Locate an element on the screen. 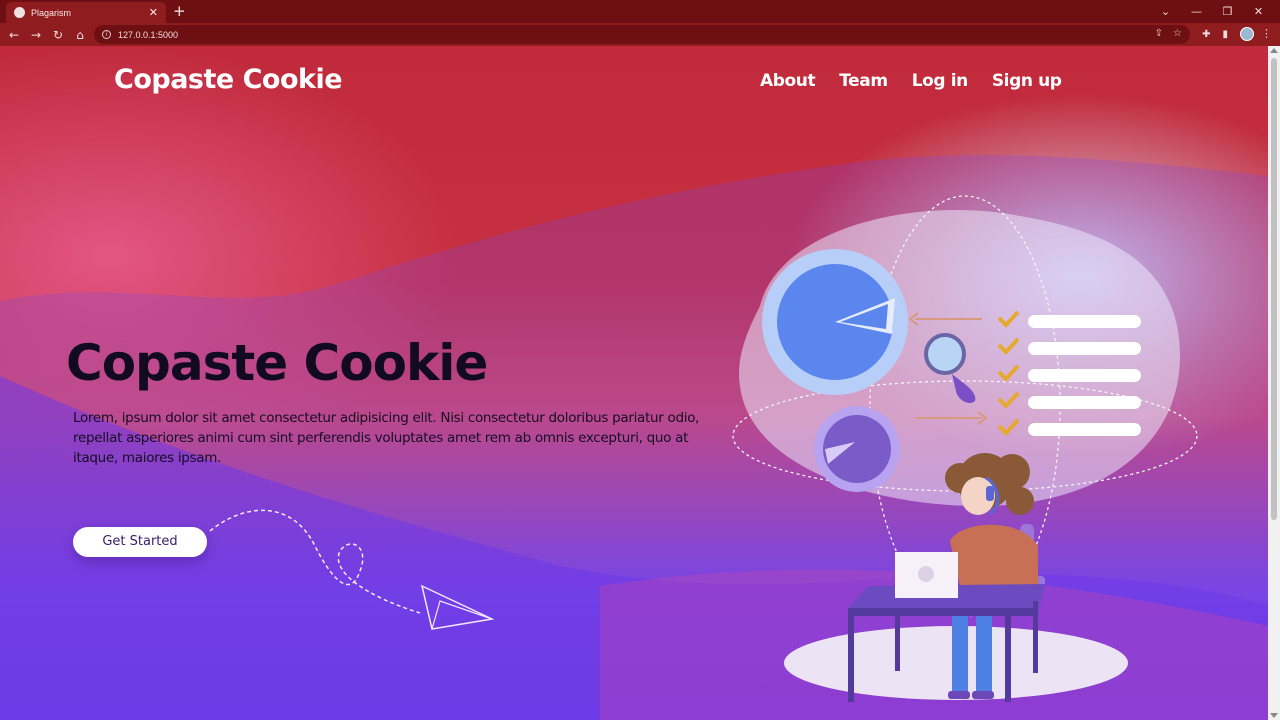 This screenshot has height=720, width=1280. page-scrollbar is located at coordinates (1274, 383).